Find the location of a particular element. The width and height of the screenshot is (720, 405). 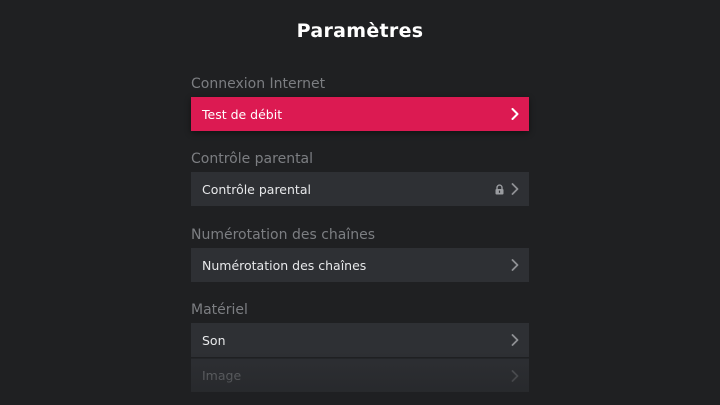

lock-icon is located at coordinates (499, 189).